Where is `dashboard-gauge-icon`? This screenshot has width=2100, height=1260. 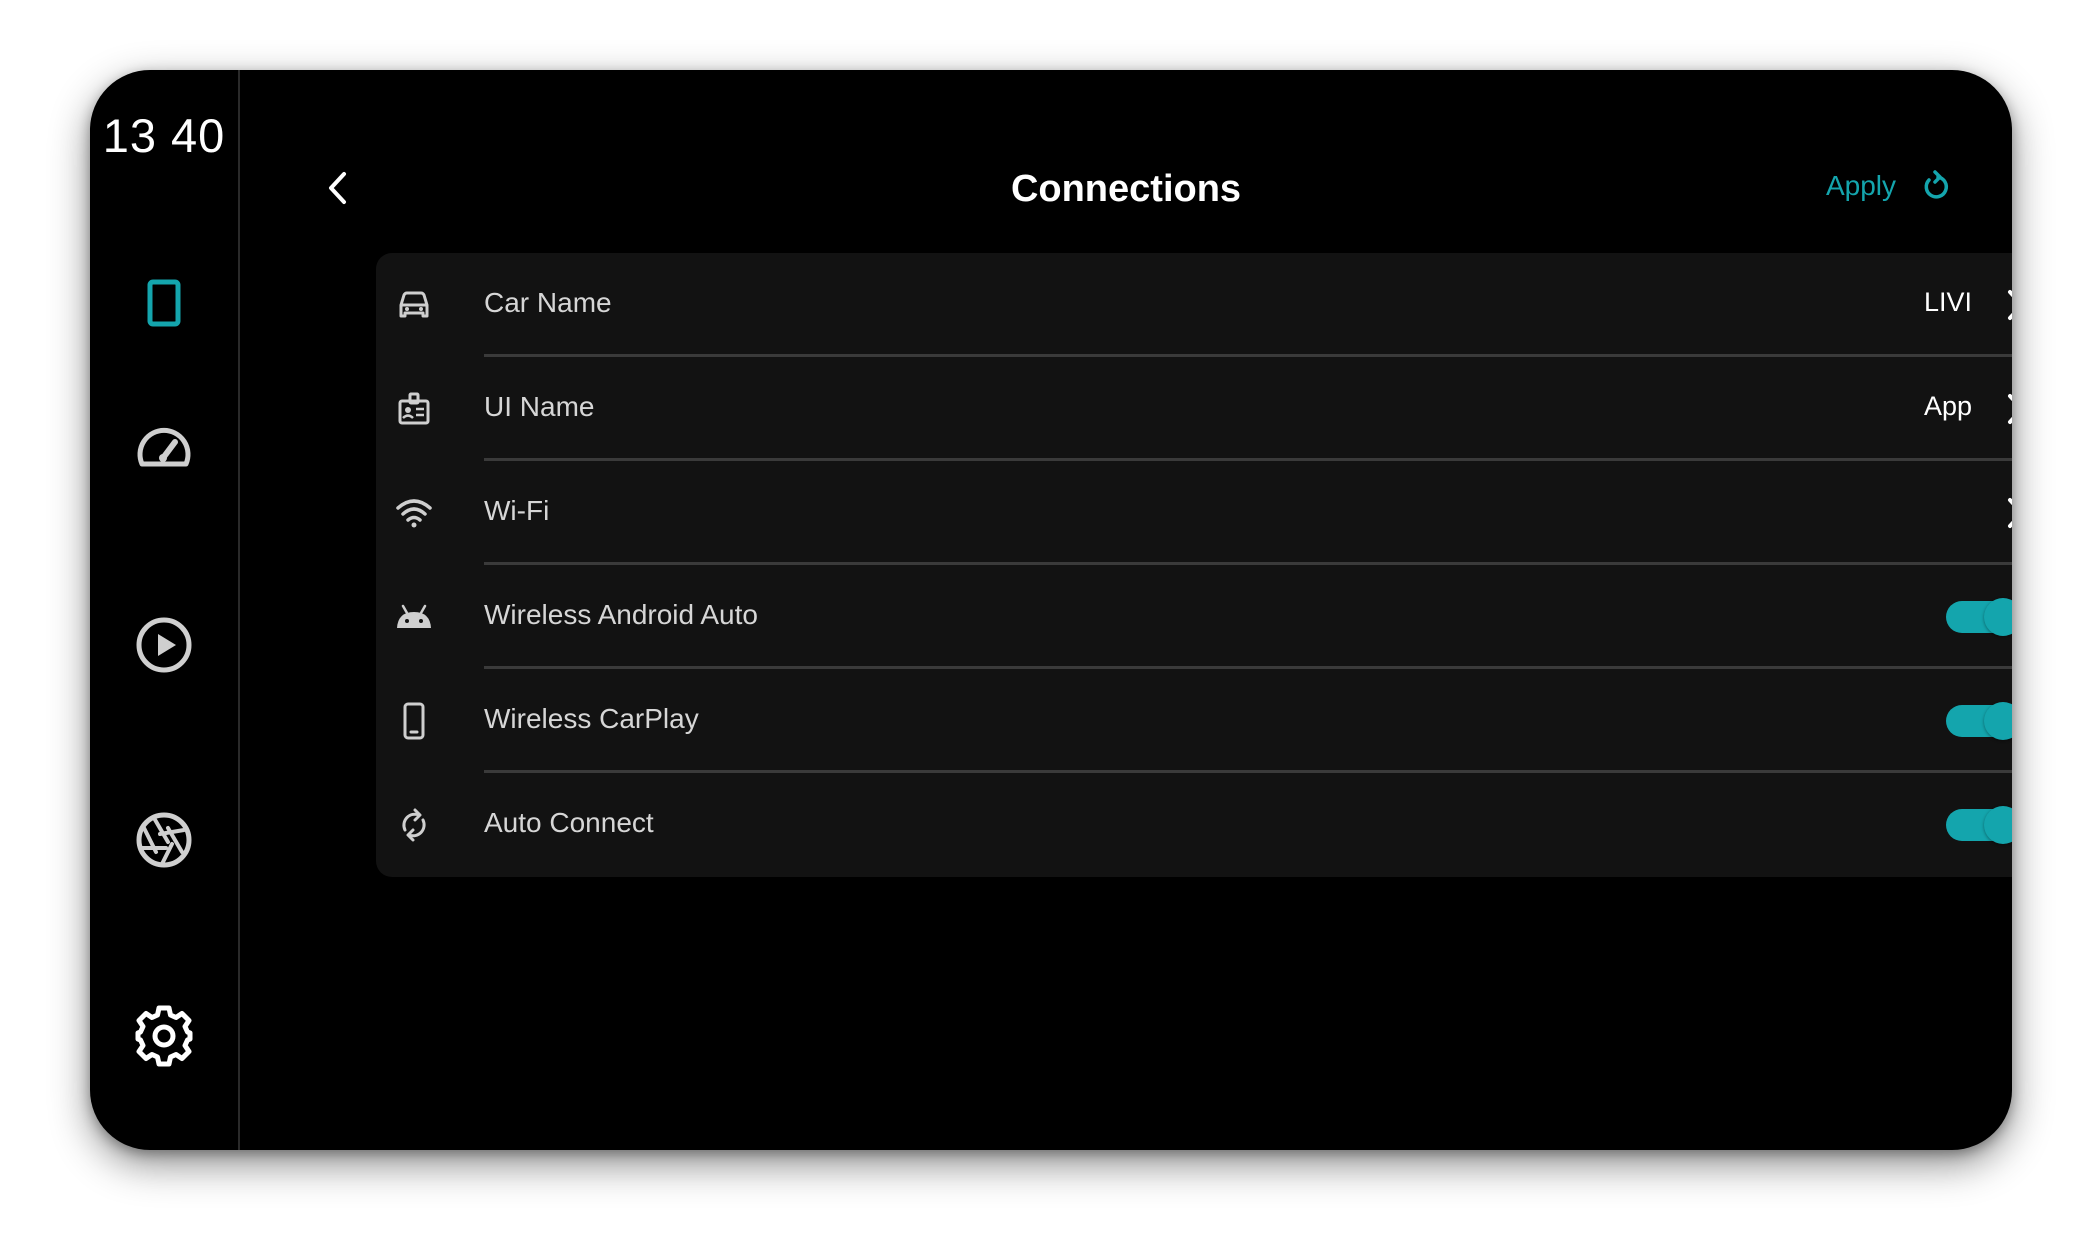
dashboard-gauge-icon is located at coordinates (164, 447).